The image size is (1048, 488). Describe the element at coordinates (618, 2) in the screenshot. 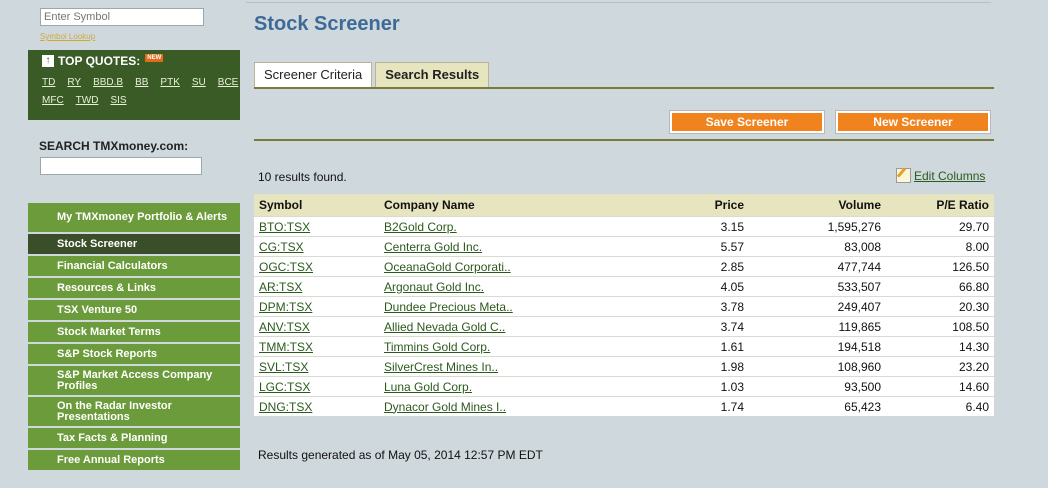

I see `top-divider` at that location.